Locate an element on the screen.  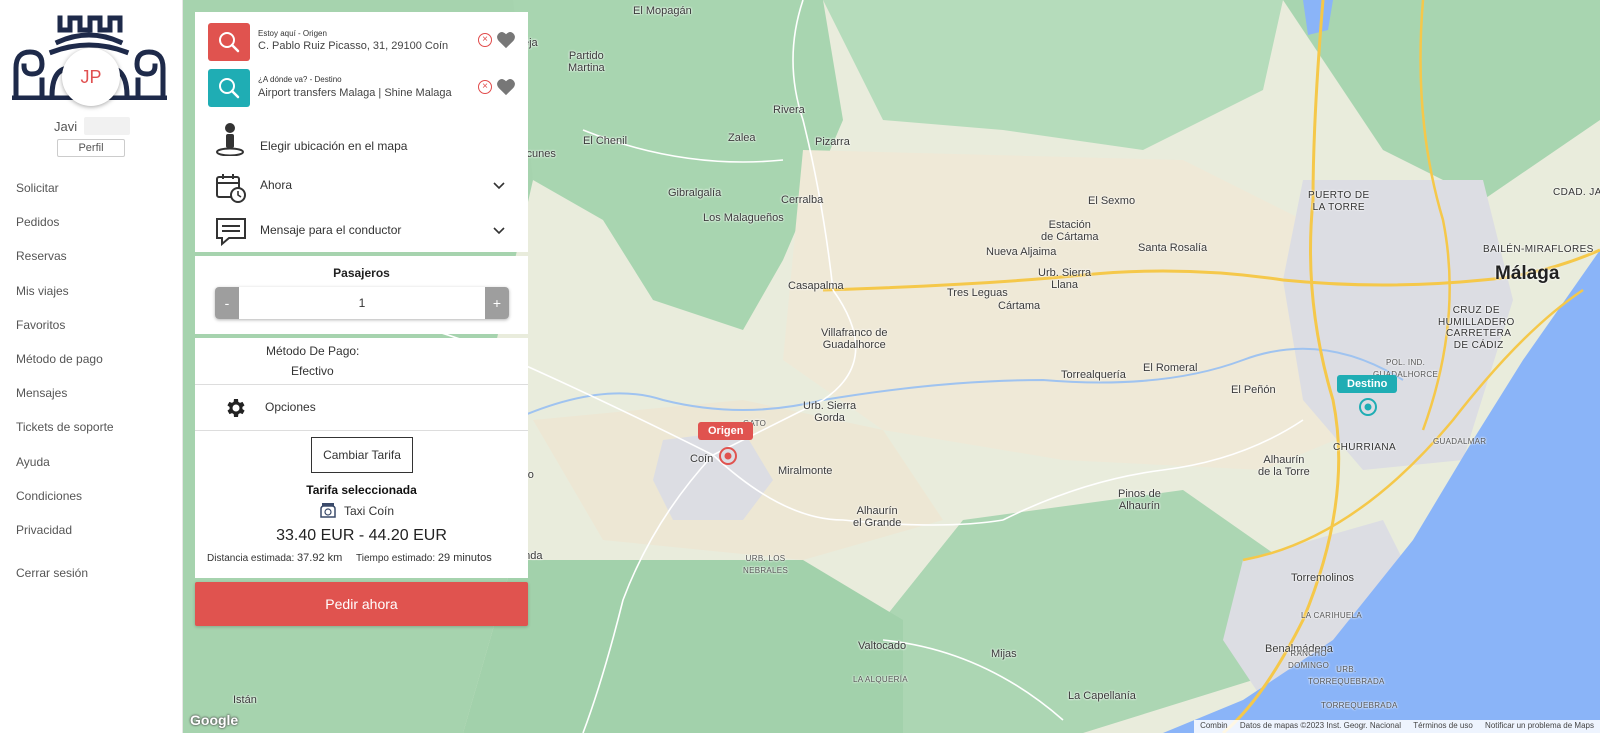
map-place-label: Miralmonte is located at coordinates (805, 471).